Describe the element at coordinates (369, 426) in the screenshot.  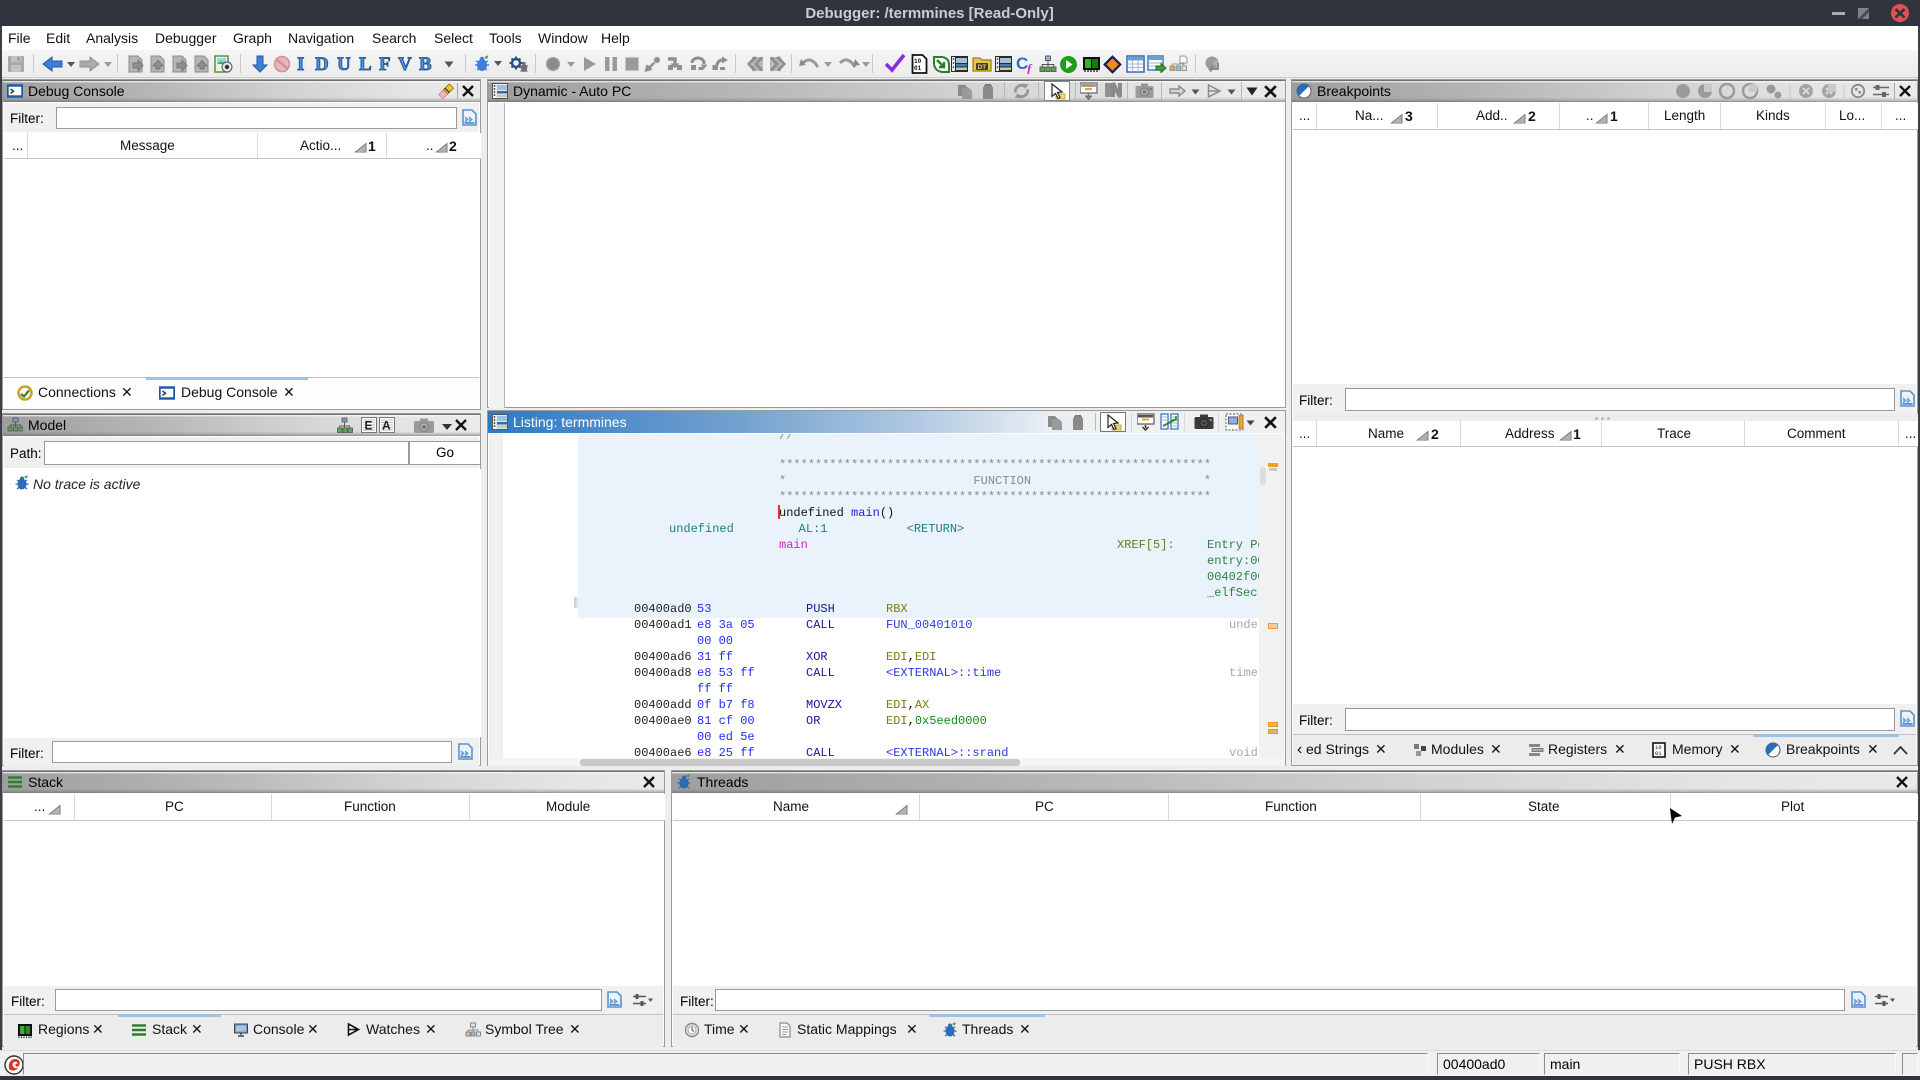
I see `svg-text: E` at that location.